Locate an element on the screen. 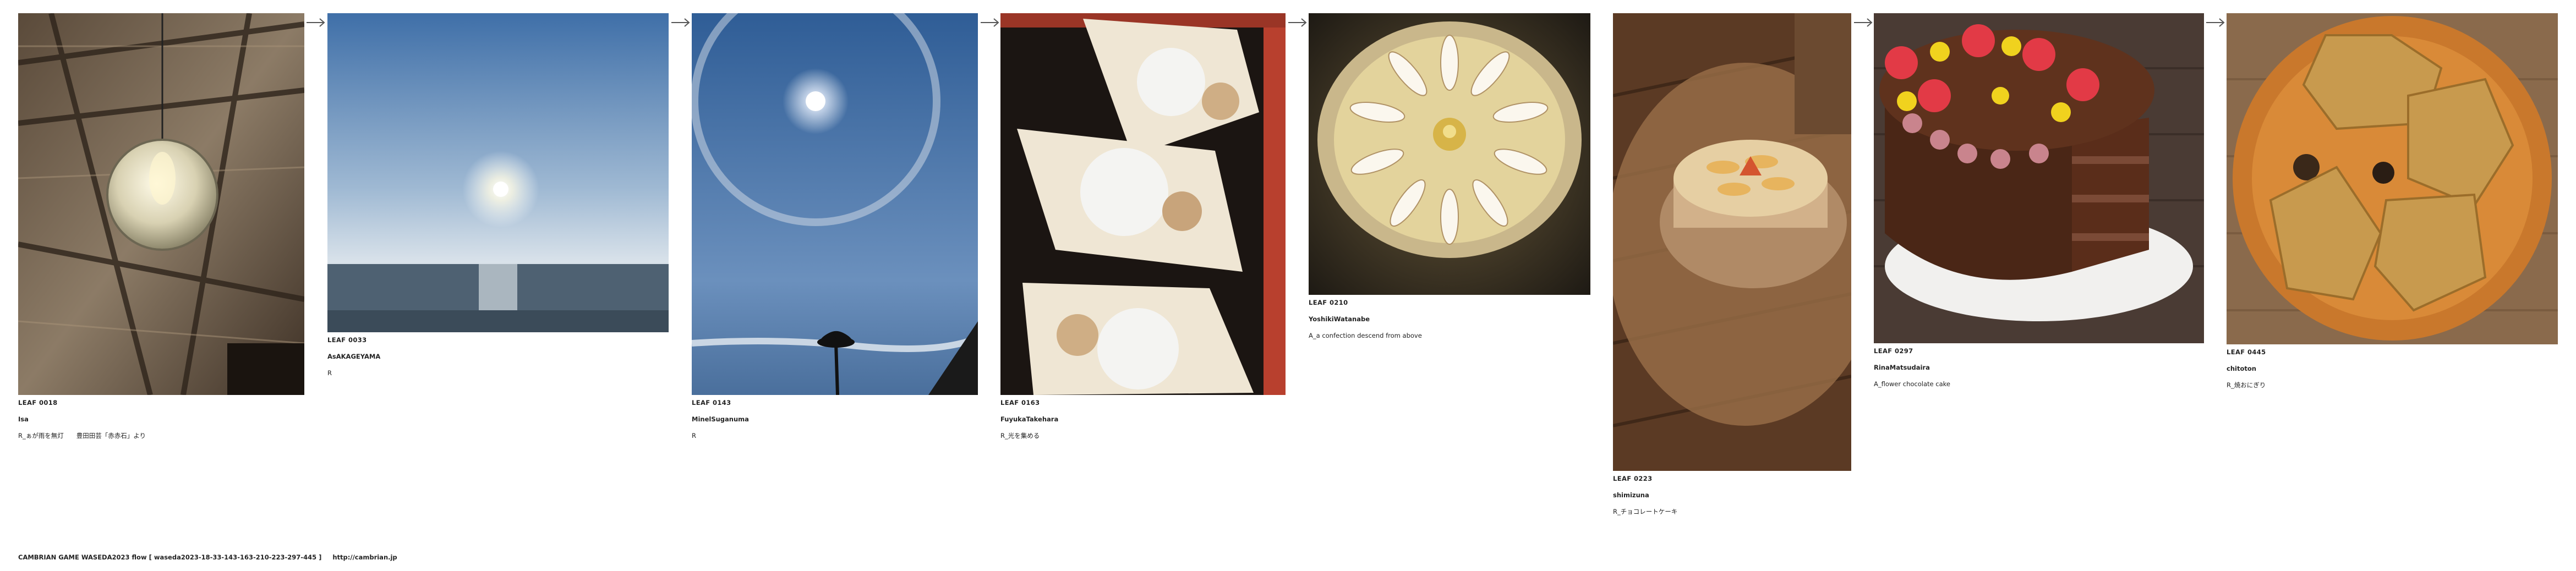 The image size is (2576, 571). leaf-id: LEAF 0033 is located at coordinates (347, 340).